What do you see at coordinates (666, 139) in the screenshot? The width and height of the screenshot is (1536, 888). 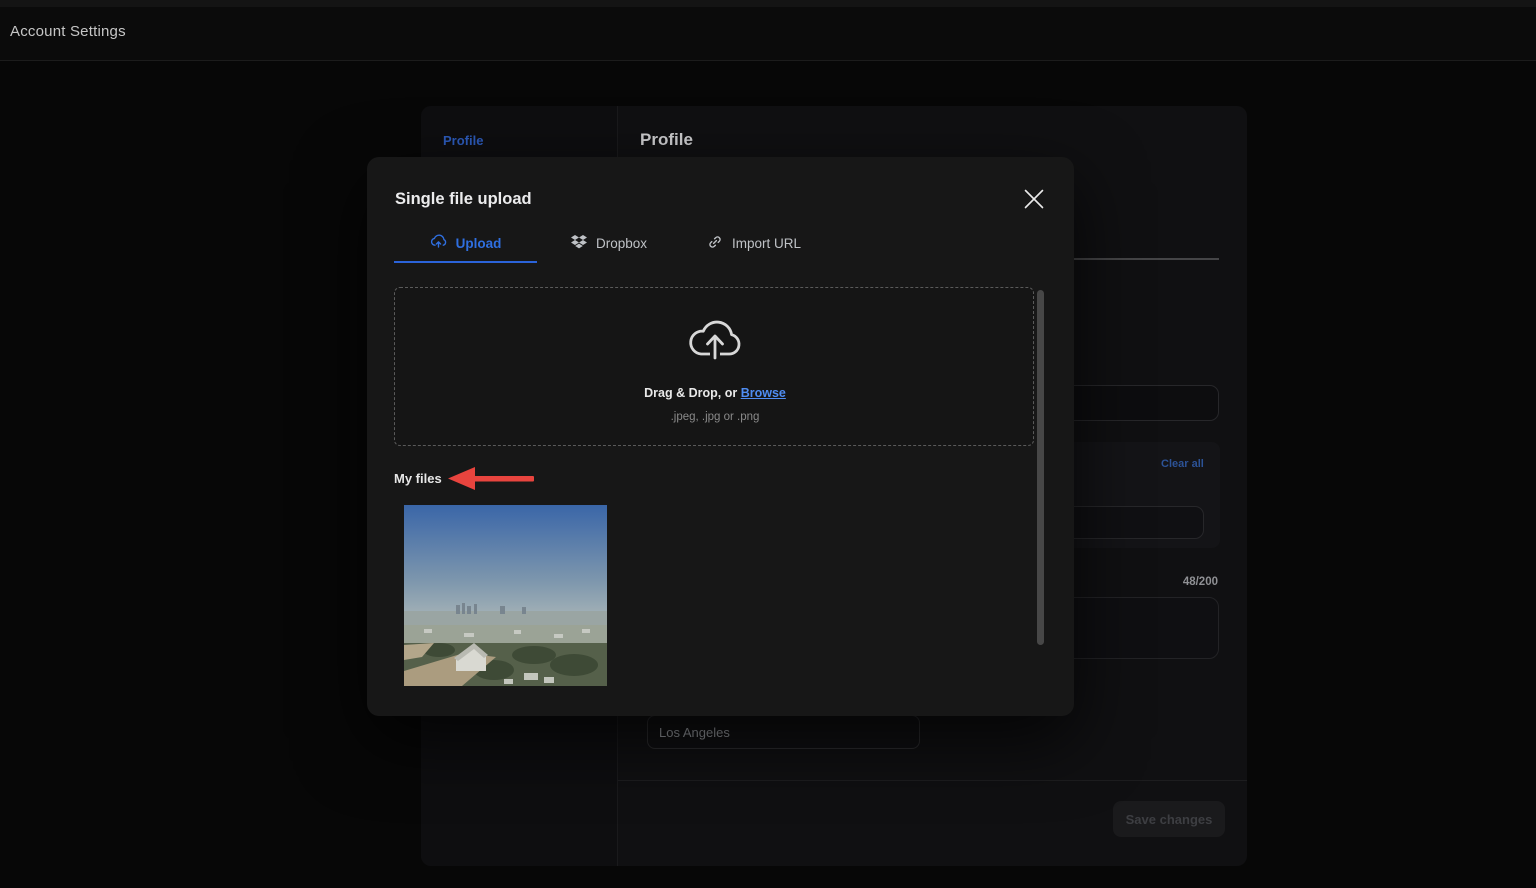 I see `profile-section-heading: Profile` at bounding box center [666, 139].